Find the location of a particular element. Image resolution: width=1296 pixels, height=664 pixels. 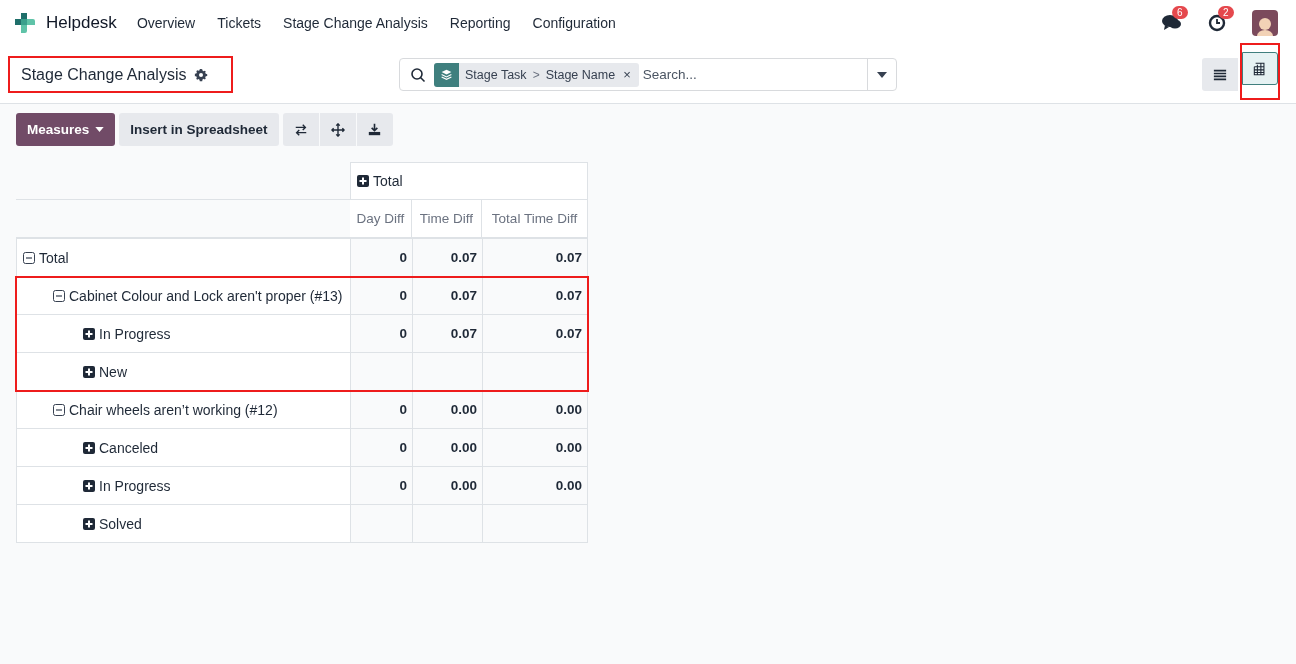

insert-spreadsheet-button: Insert in Spreadsheet is located at coordinates (199, 129).